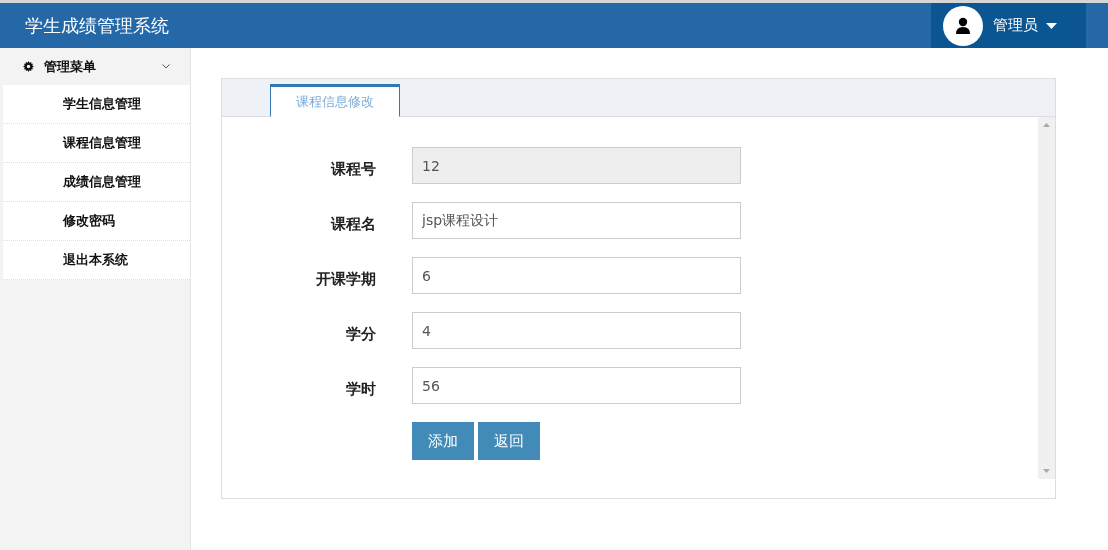 This screenshot has width=1108, height=550. Describe the element at coordinates (28, 66) in the screenshot. I see `gear-icon` at that location.